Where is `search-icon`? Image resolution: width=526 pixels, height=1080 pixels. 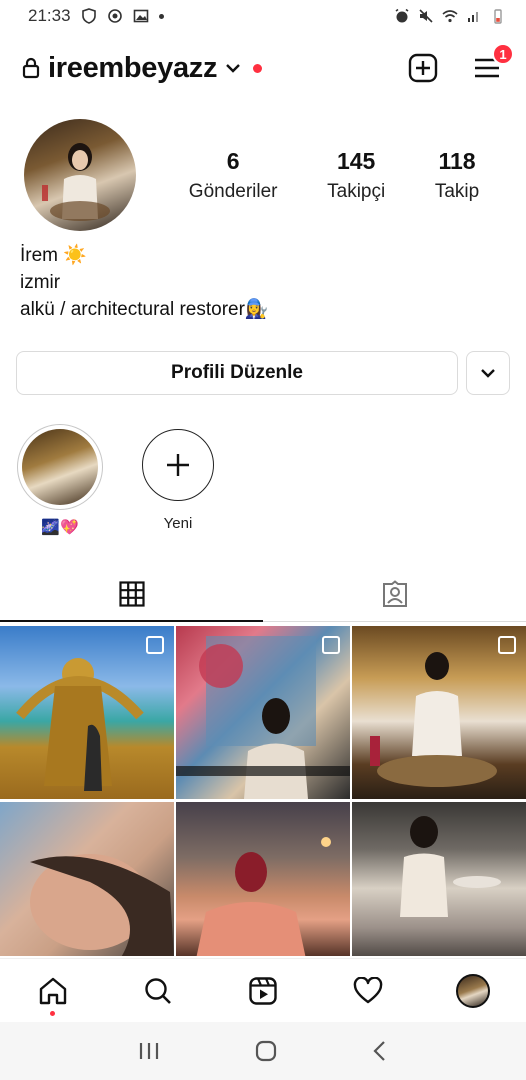
search-icon is located at coordinates (158, 990).